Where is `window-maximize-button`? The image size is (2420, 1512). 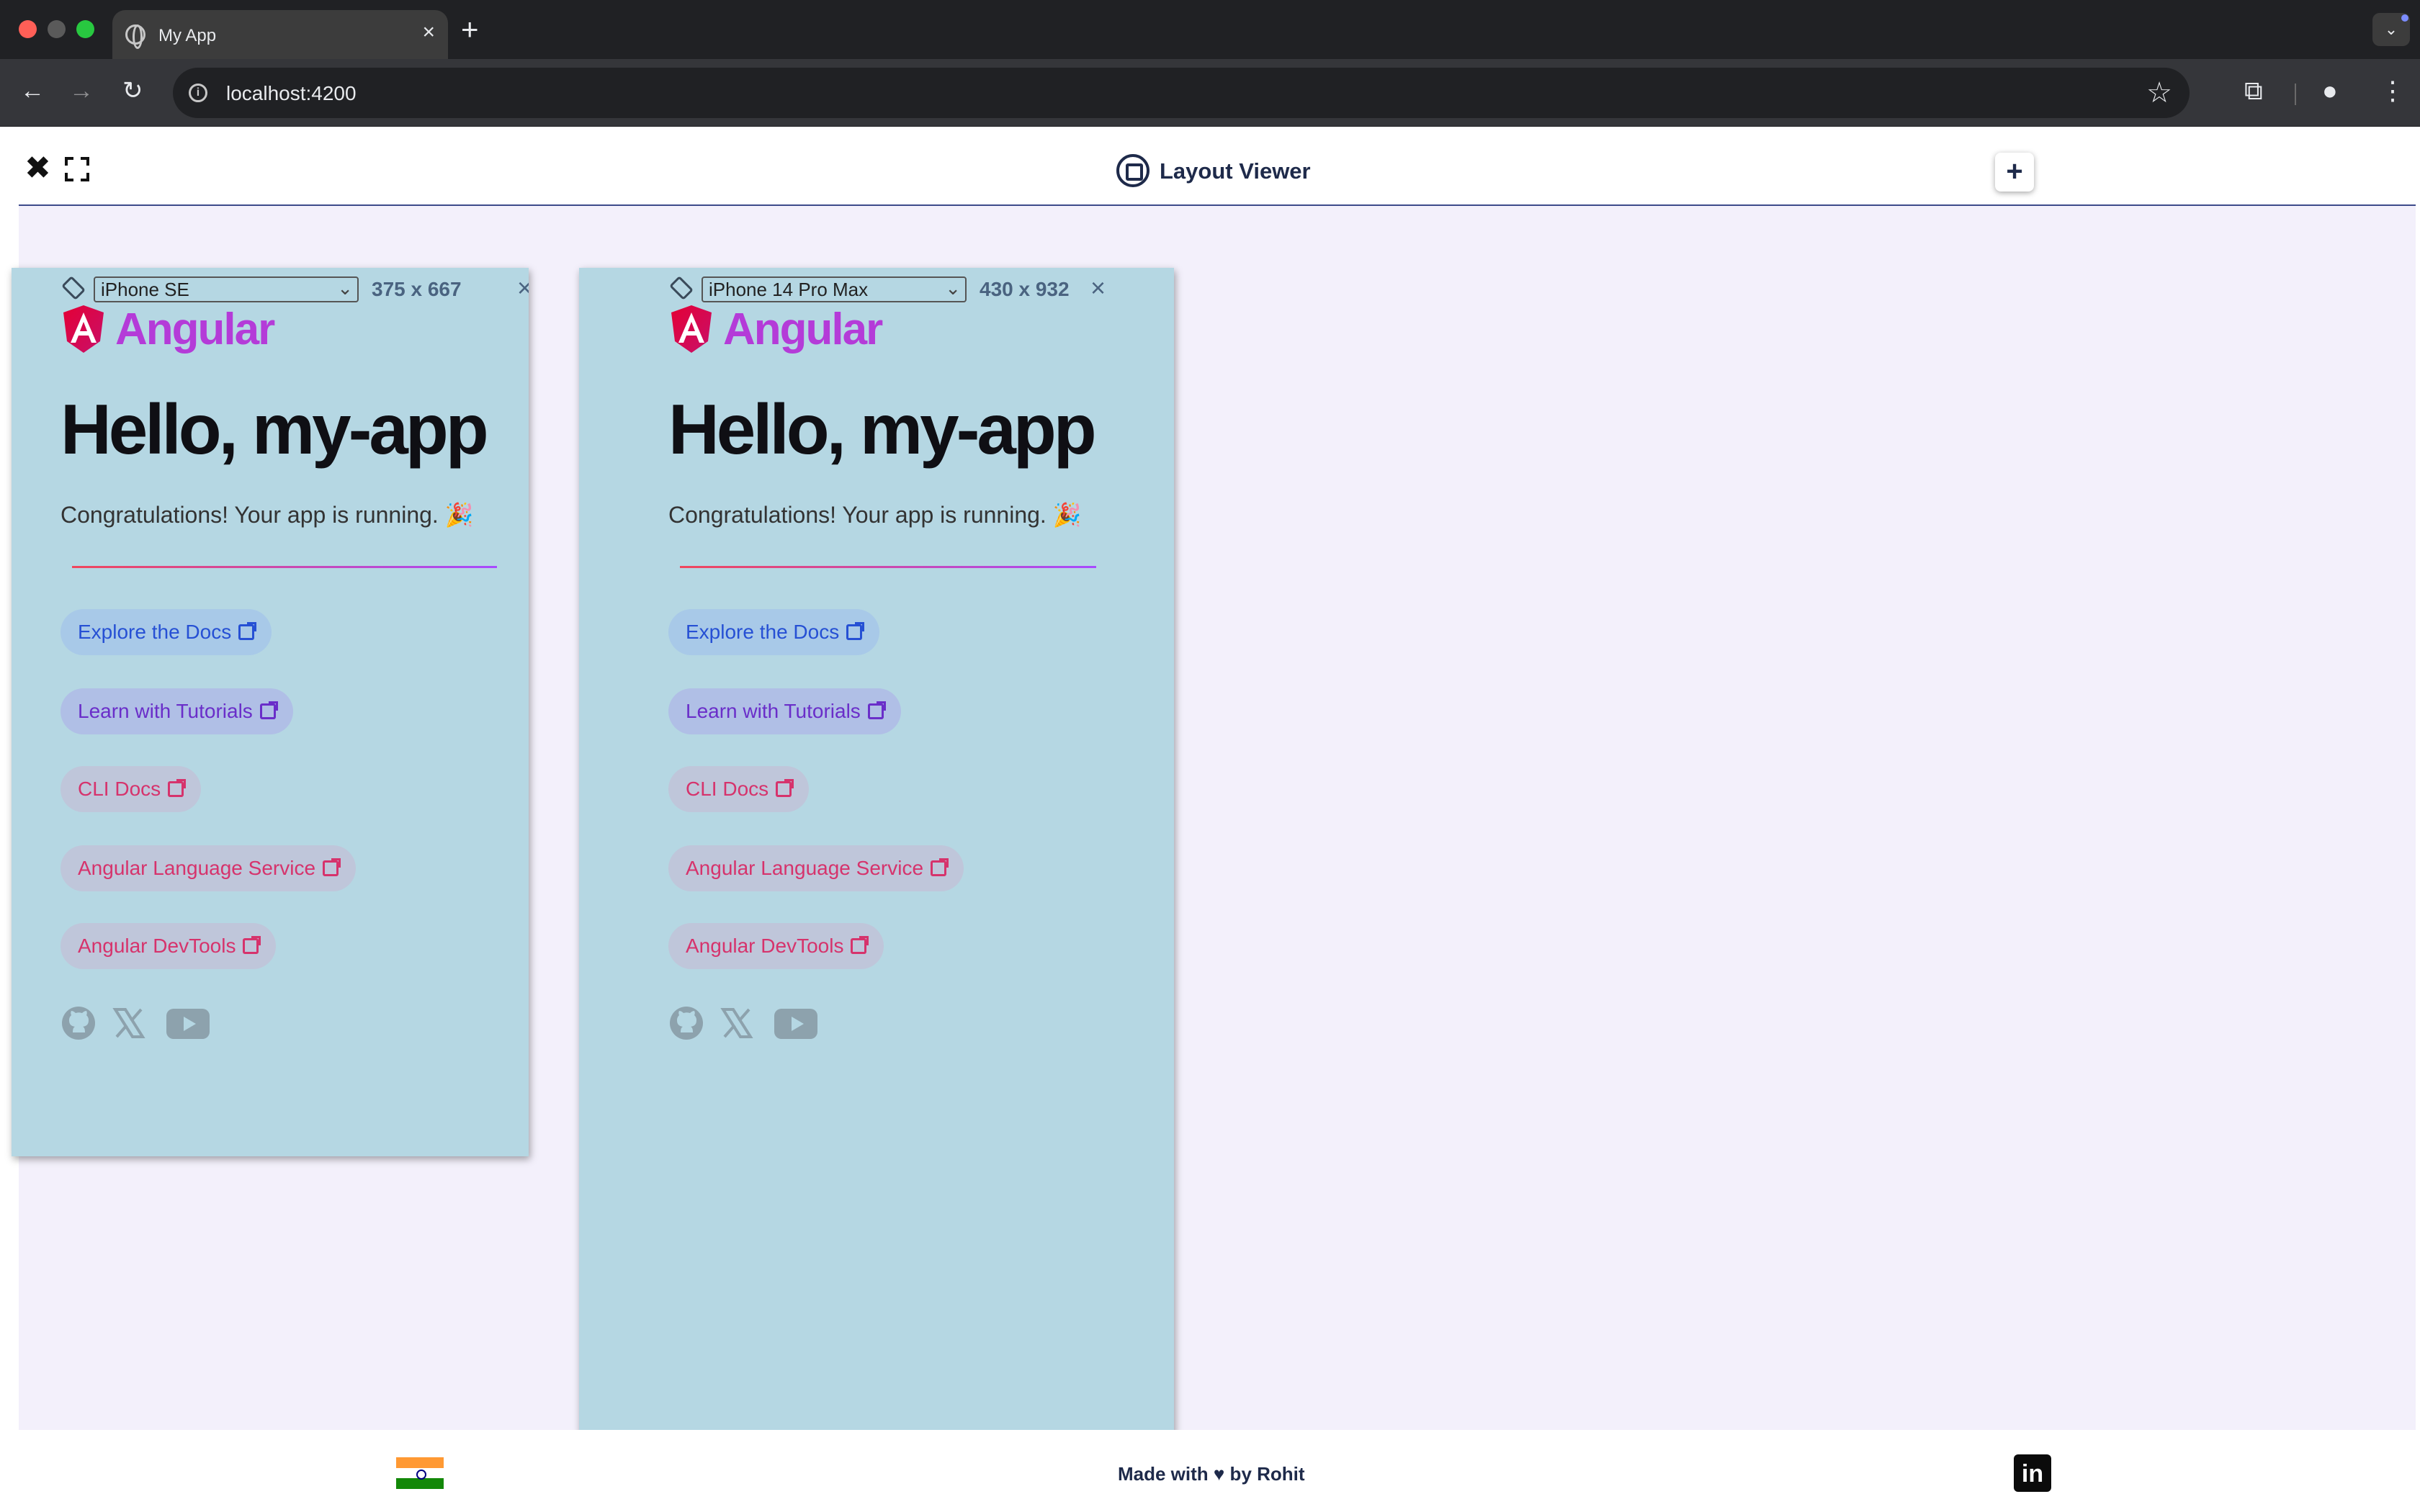 window-maximize-button is located at coordinates (85, 29).